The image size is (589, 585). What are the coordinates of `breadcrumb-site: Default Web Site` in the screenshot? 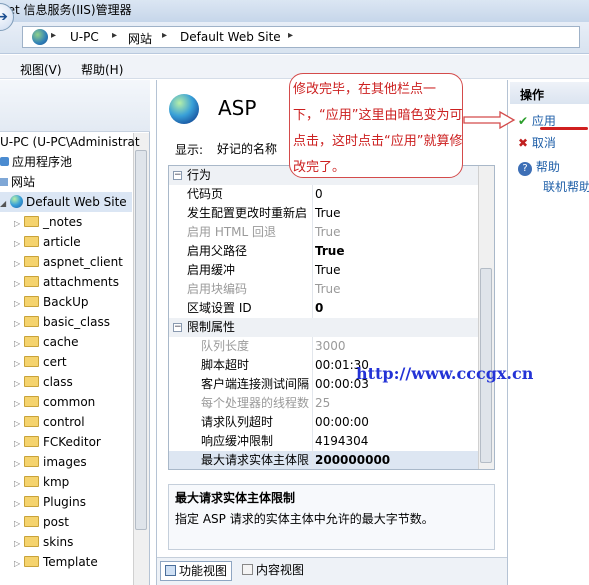 It's located at (230, 37).